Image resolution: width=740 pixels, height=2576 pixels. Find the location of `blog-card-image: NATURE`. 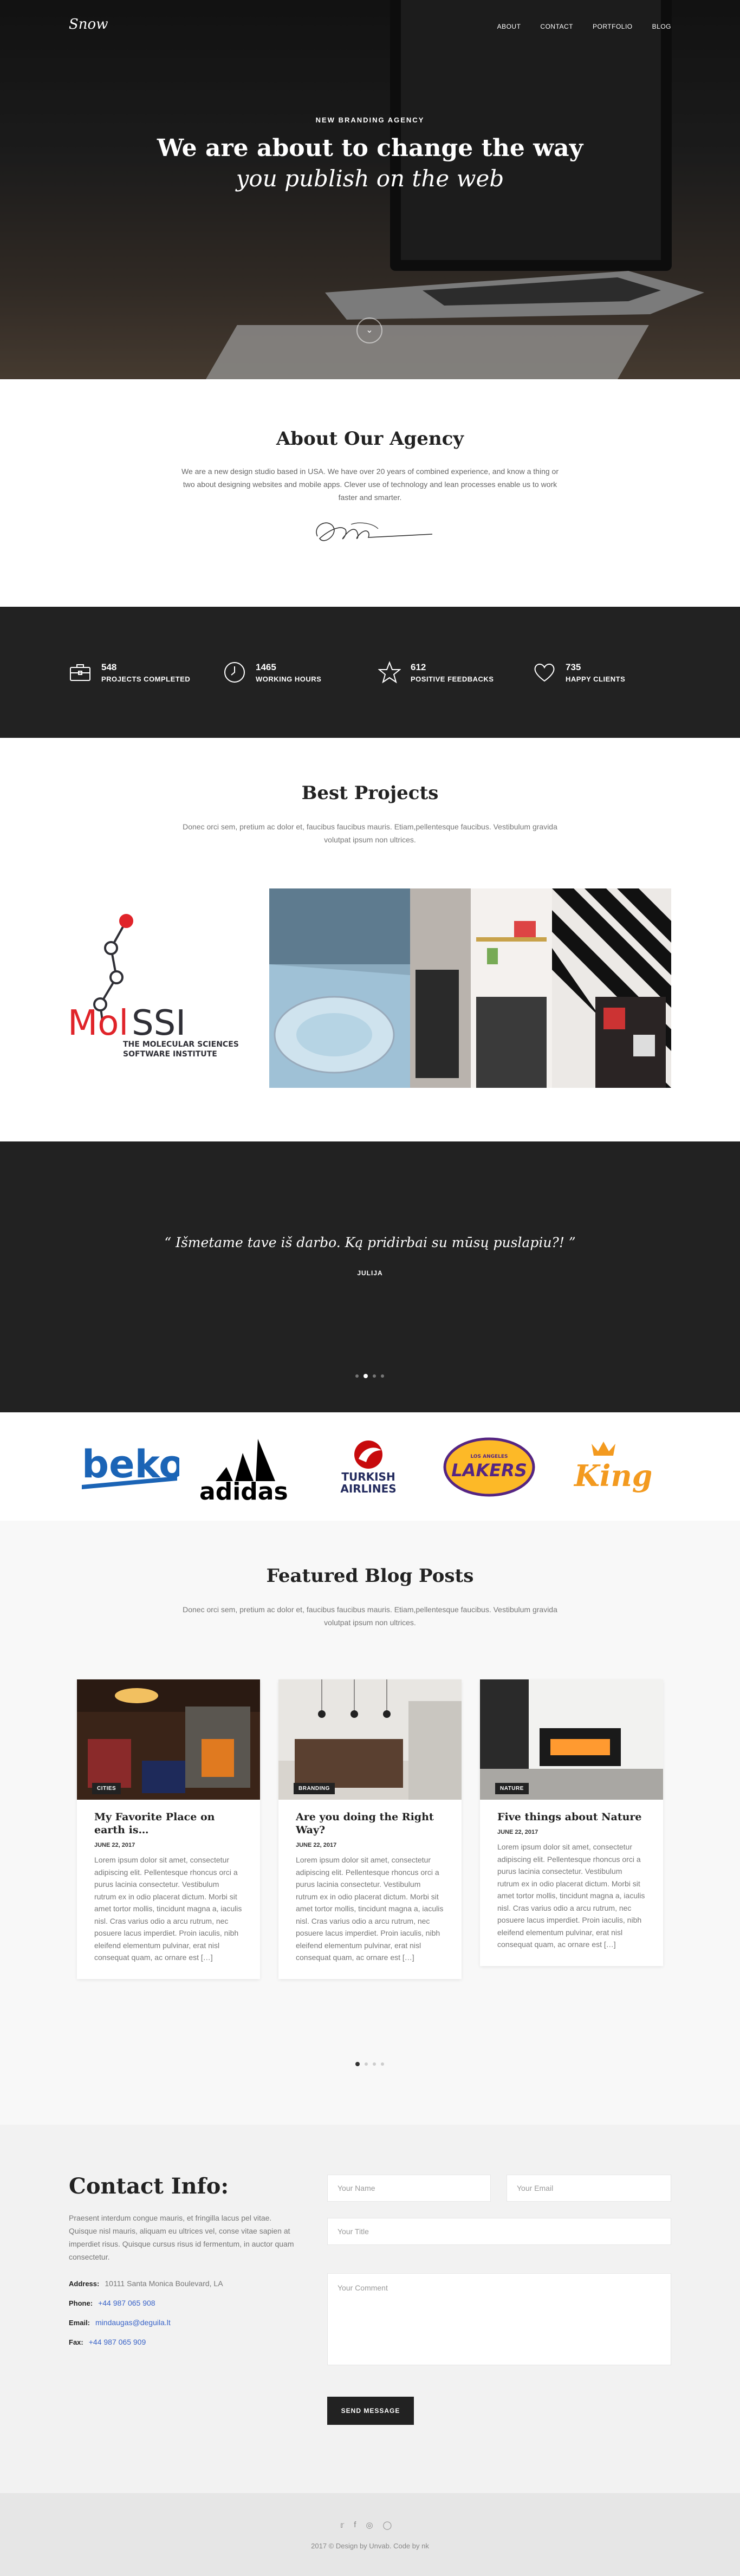

blog-card-image: NATURE is located at coordinates (571, 1739).